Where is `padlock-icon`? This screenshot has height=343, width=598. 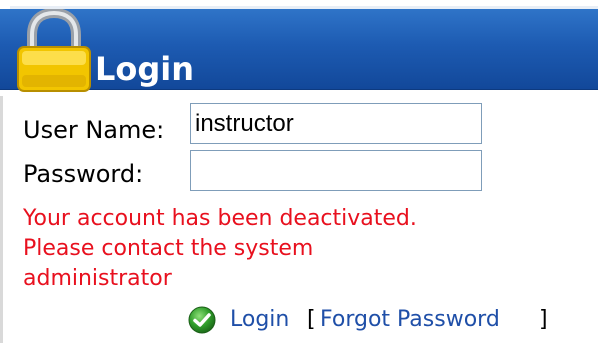 padlock-icon is located at coordinates (54, 50).